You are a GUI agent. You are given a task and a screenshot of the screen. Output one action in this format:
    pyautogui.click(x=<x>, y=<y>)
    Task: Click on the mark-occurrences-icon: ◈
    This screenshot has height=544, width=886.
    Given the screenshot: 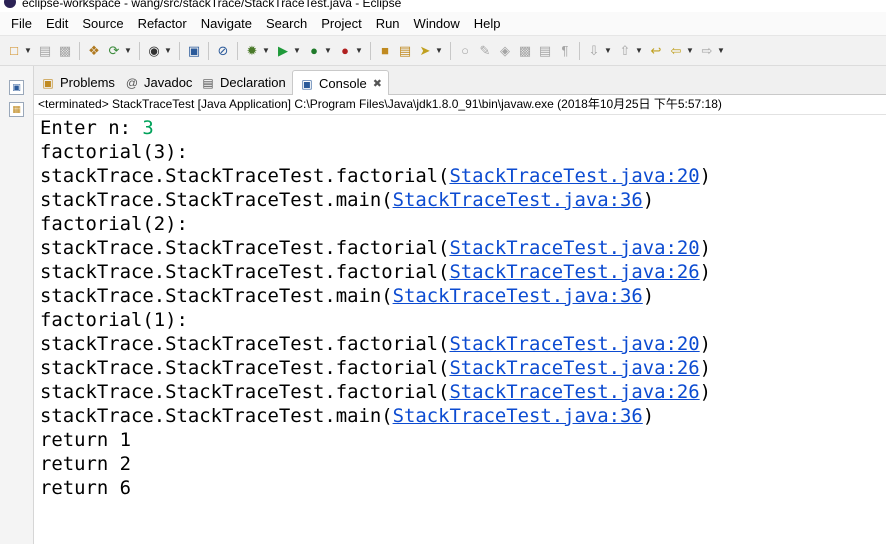 What is the action you would take?
    pyautogui.click(x=505, y=51)
    